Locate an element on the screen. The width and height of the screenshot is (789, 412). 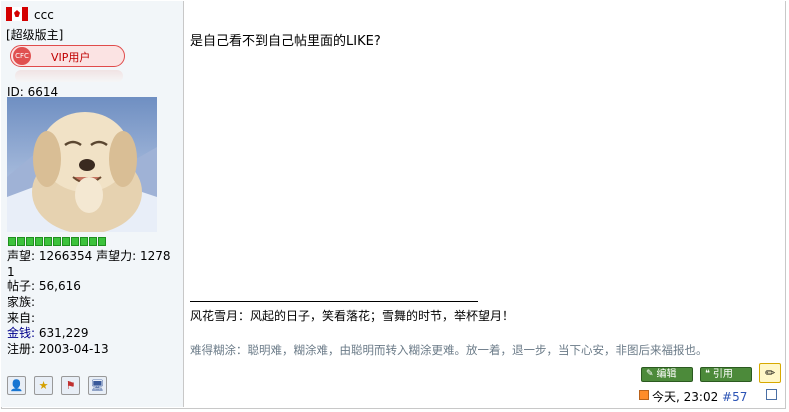
user-rank: [超级版主] is located at coordinates (35, 35).